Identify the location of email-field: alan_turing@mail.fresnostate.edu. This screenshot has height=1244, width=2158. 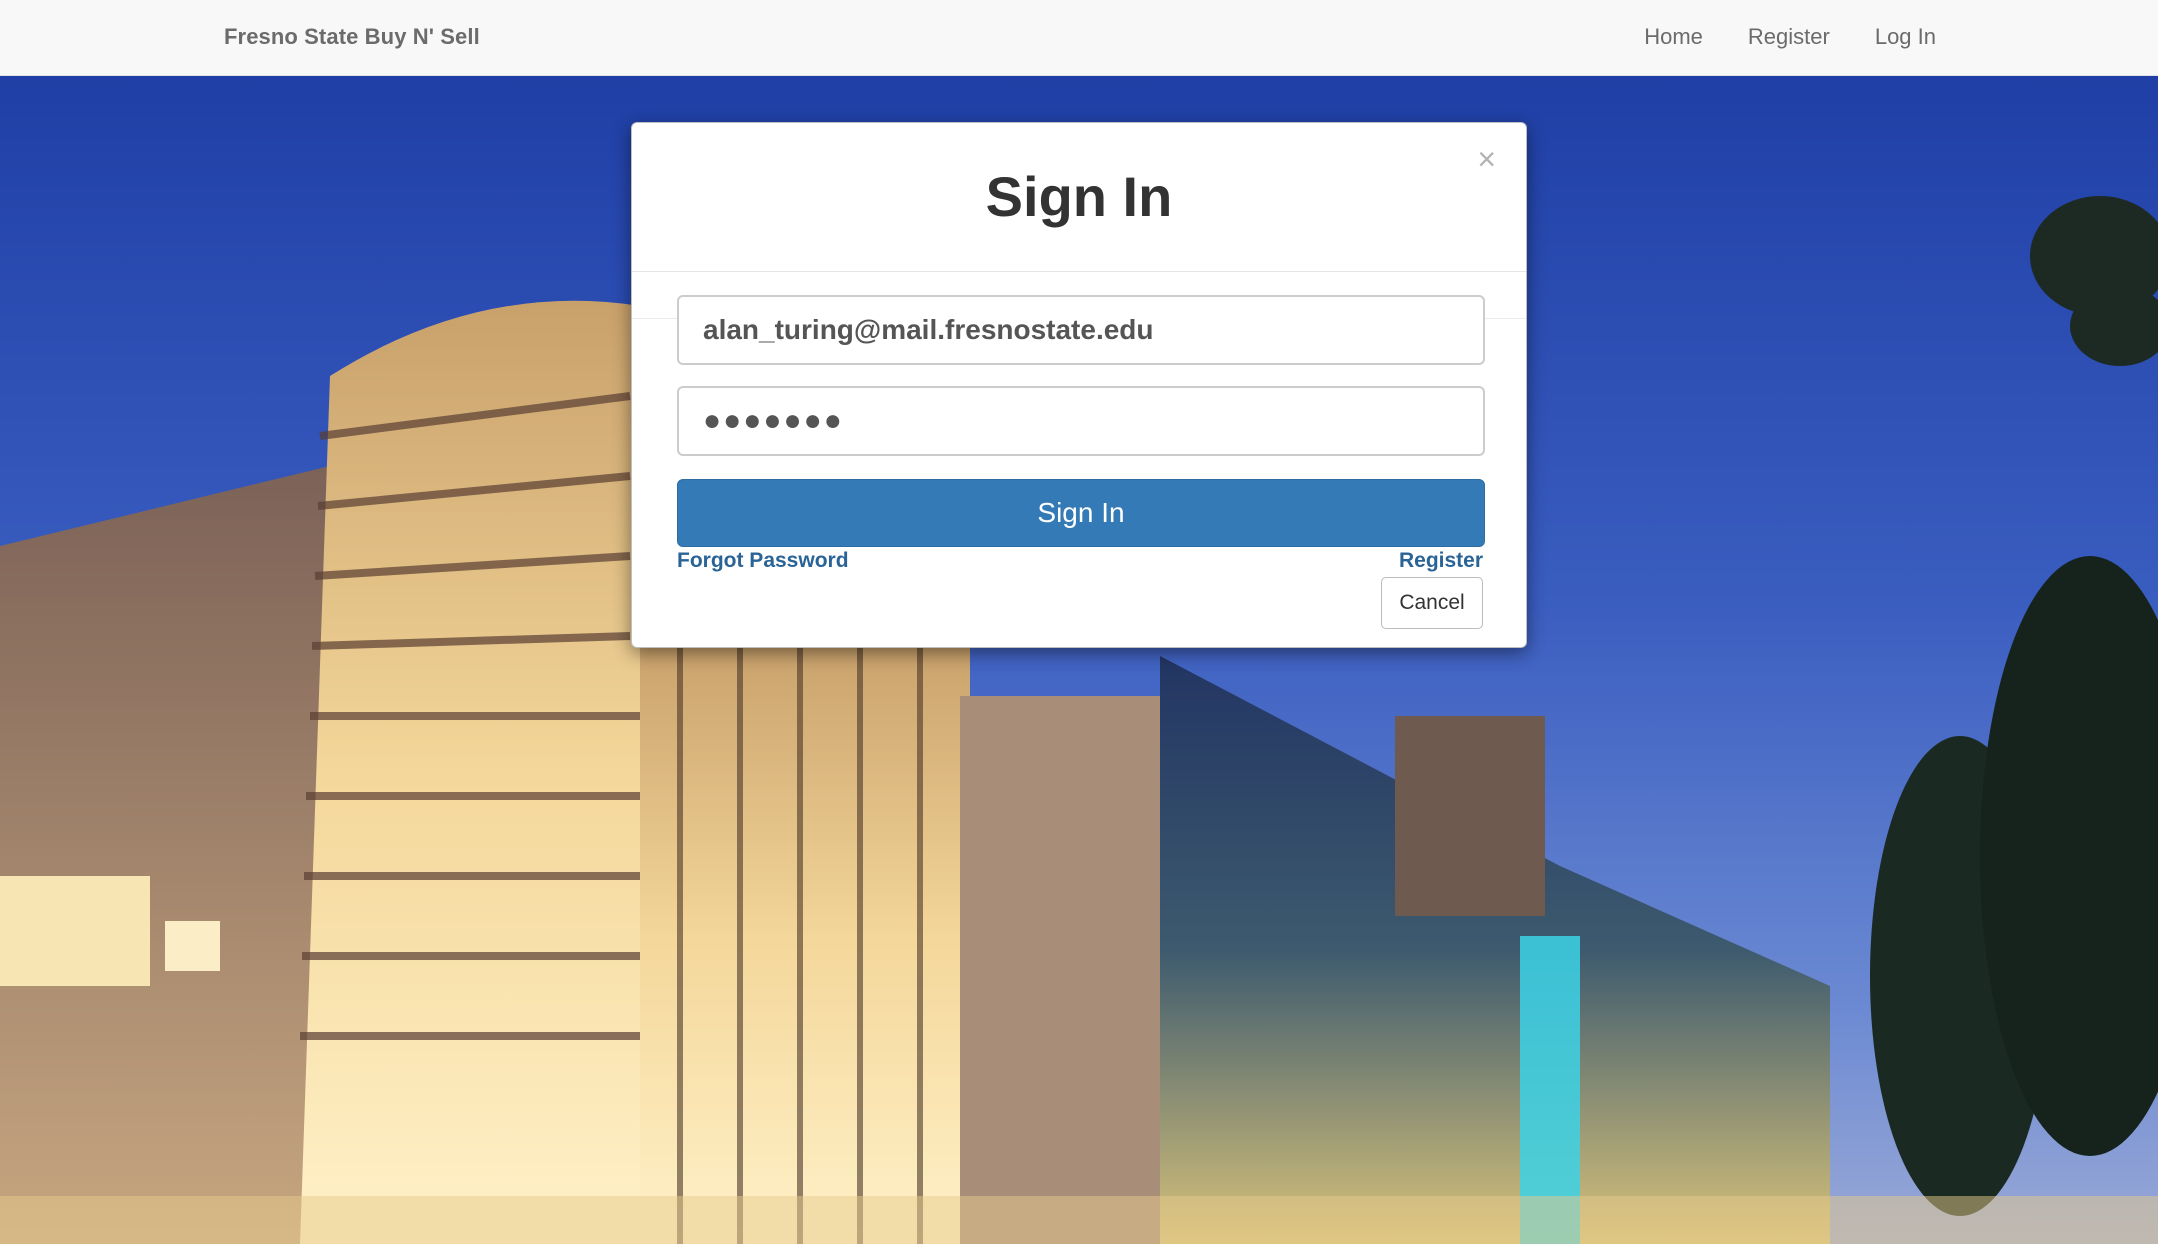
(1081, 330).